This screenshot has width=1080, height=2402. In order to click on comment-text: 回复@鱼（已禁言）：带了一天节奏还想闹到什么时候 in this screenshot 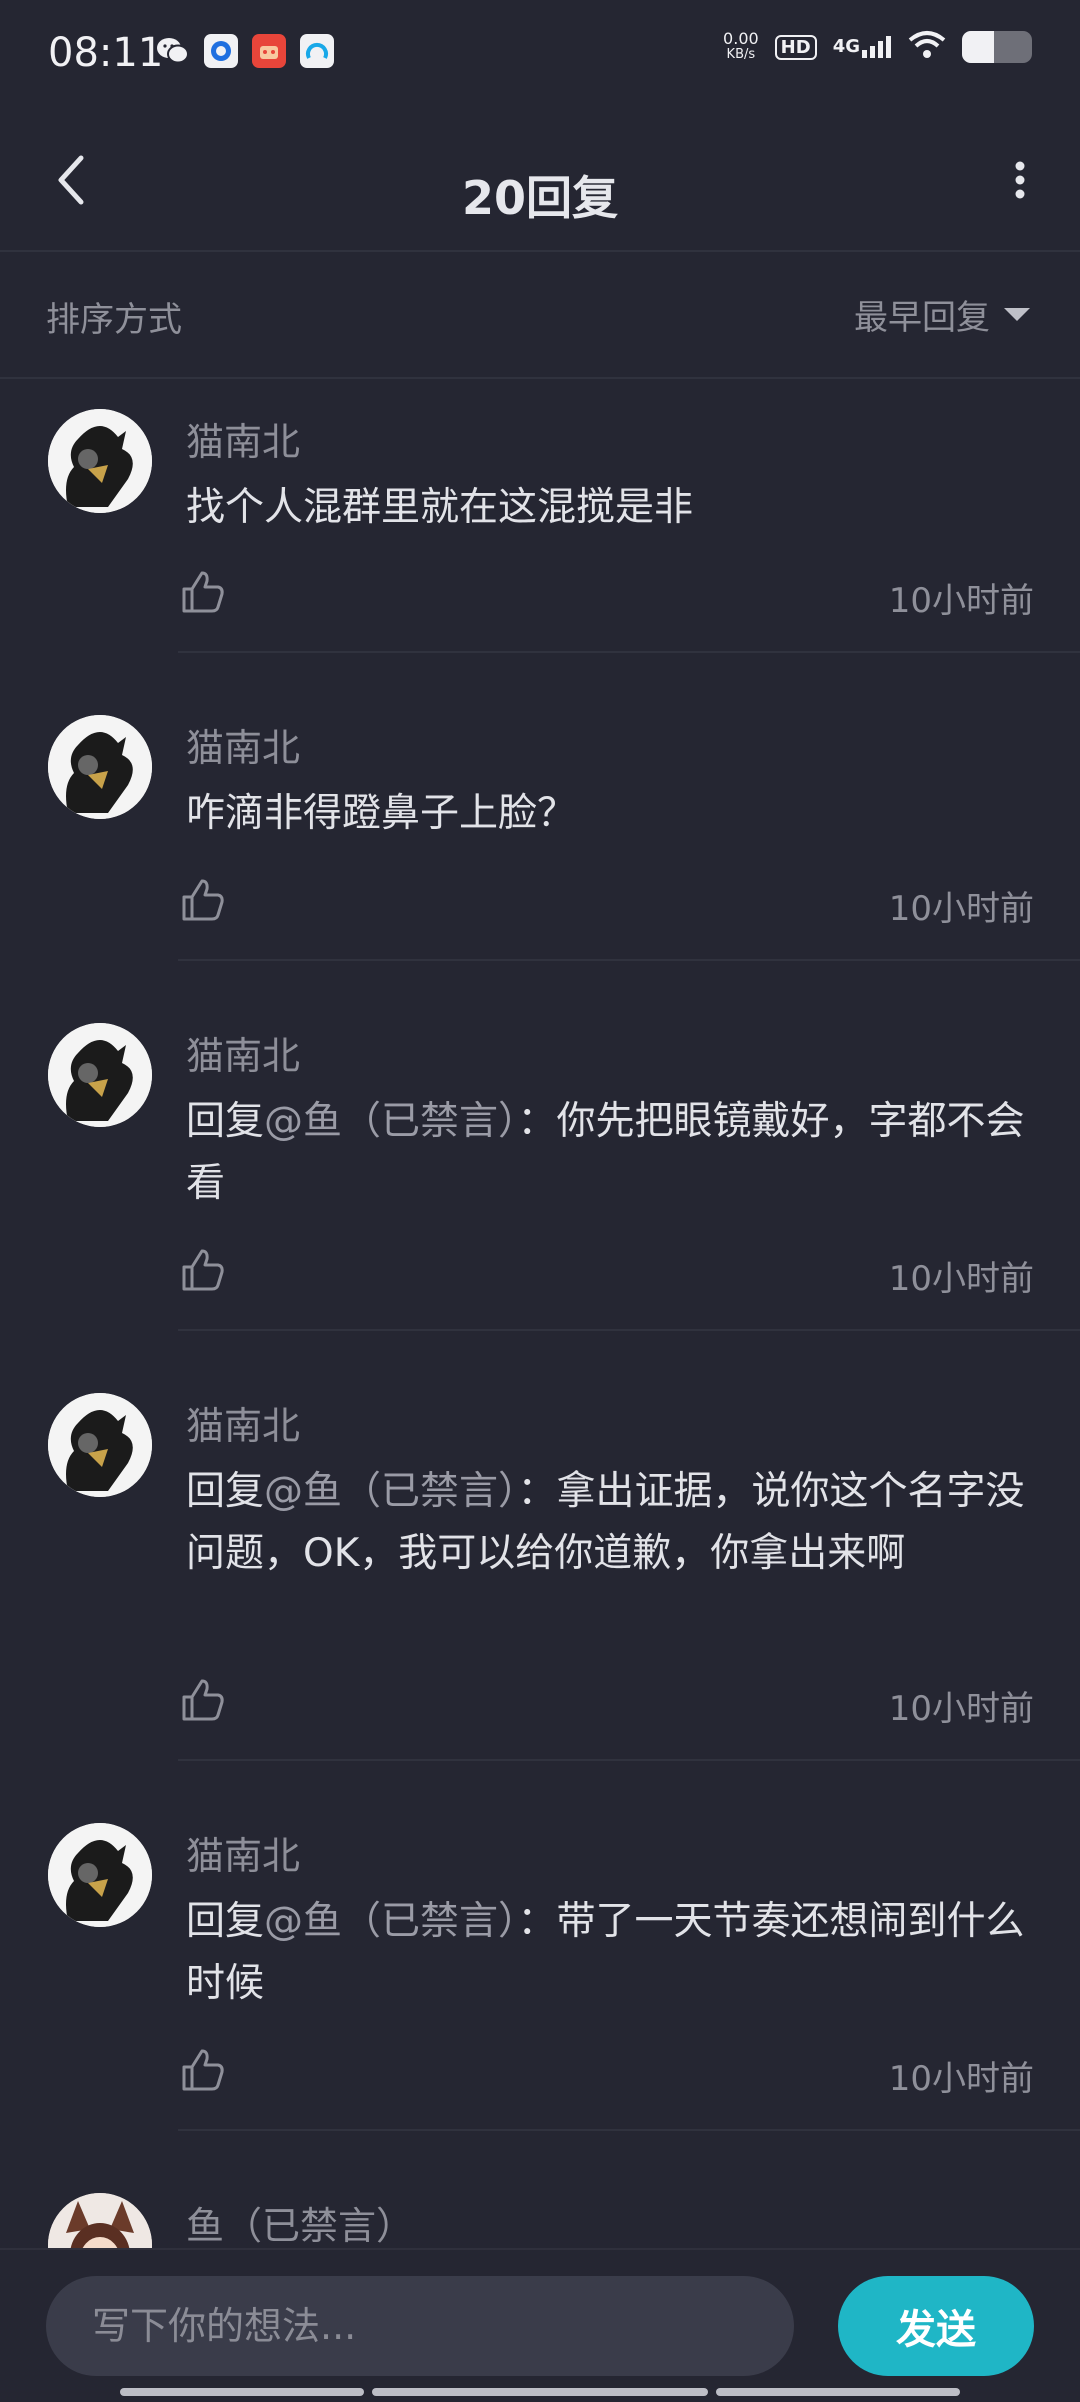, I will do `click(605, 1952)`.